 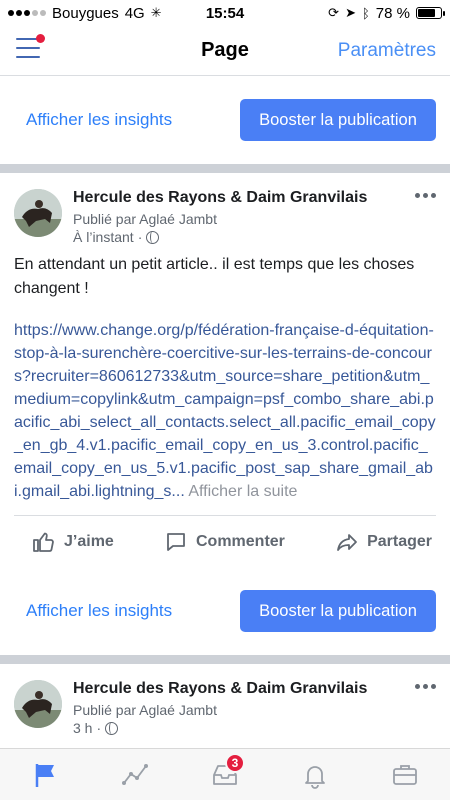 I want to click on signal-icon, so click(x=27, y=13).